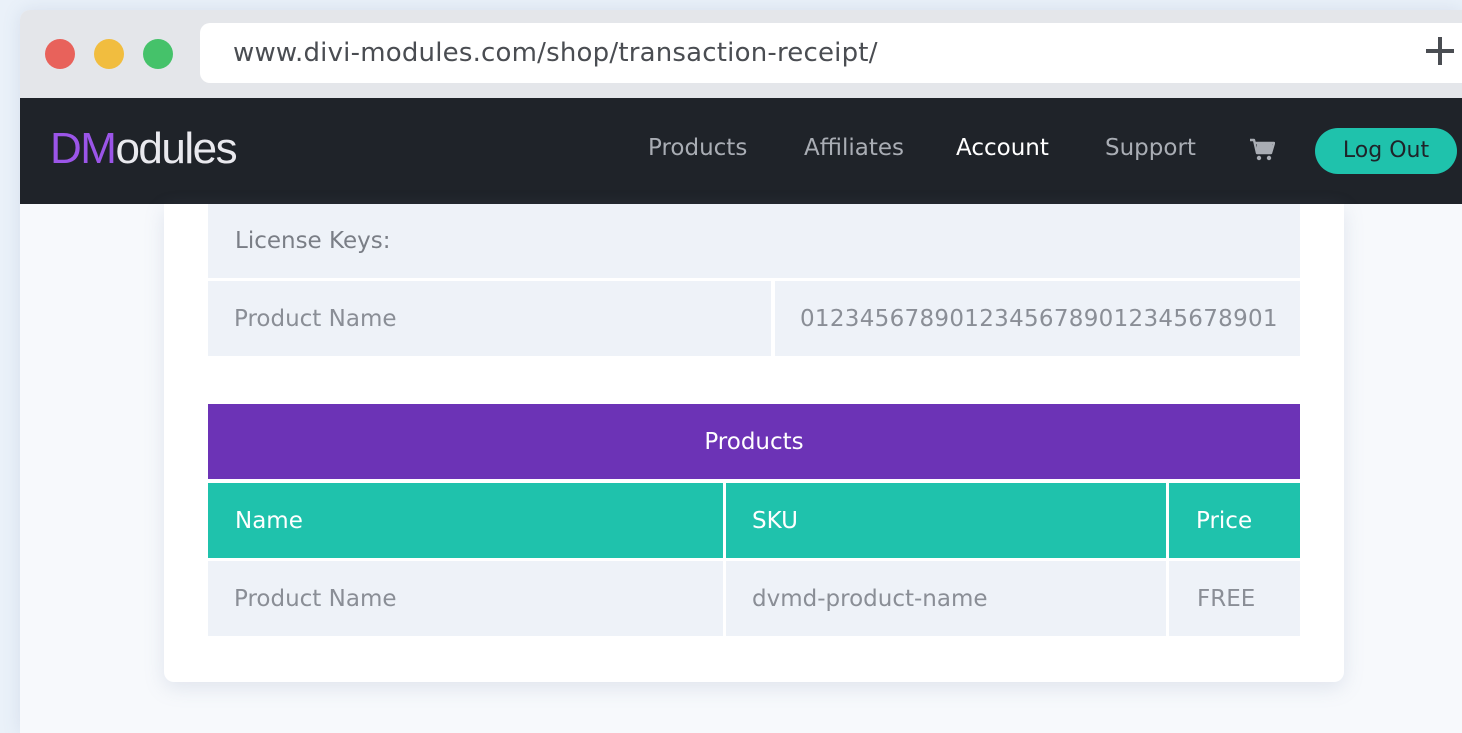 This screenshot has height=733, width=1462. What do you see at coordinates (946, 598) in the screenshot?
I see `product-row-sku: dvmd-product-name` at bounding box center [946, 598].